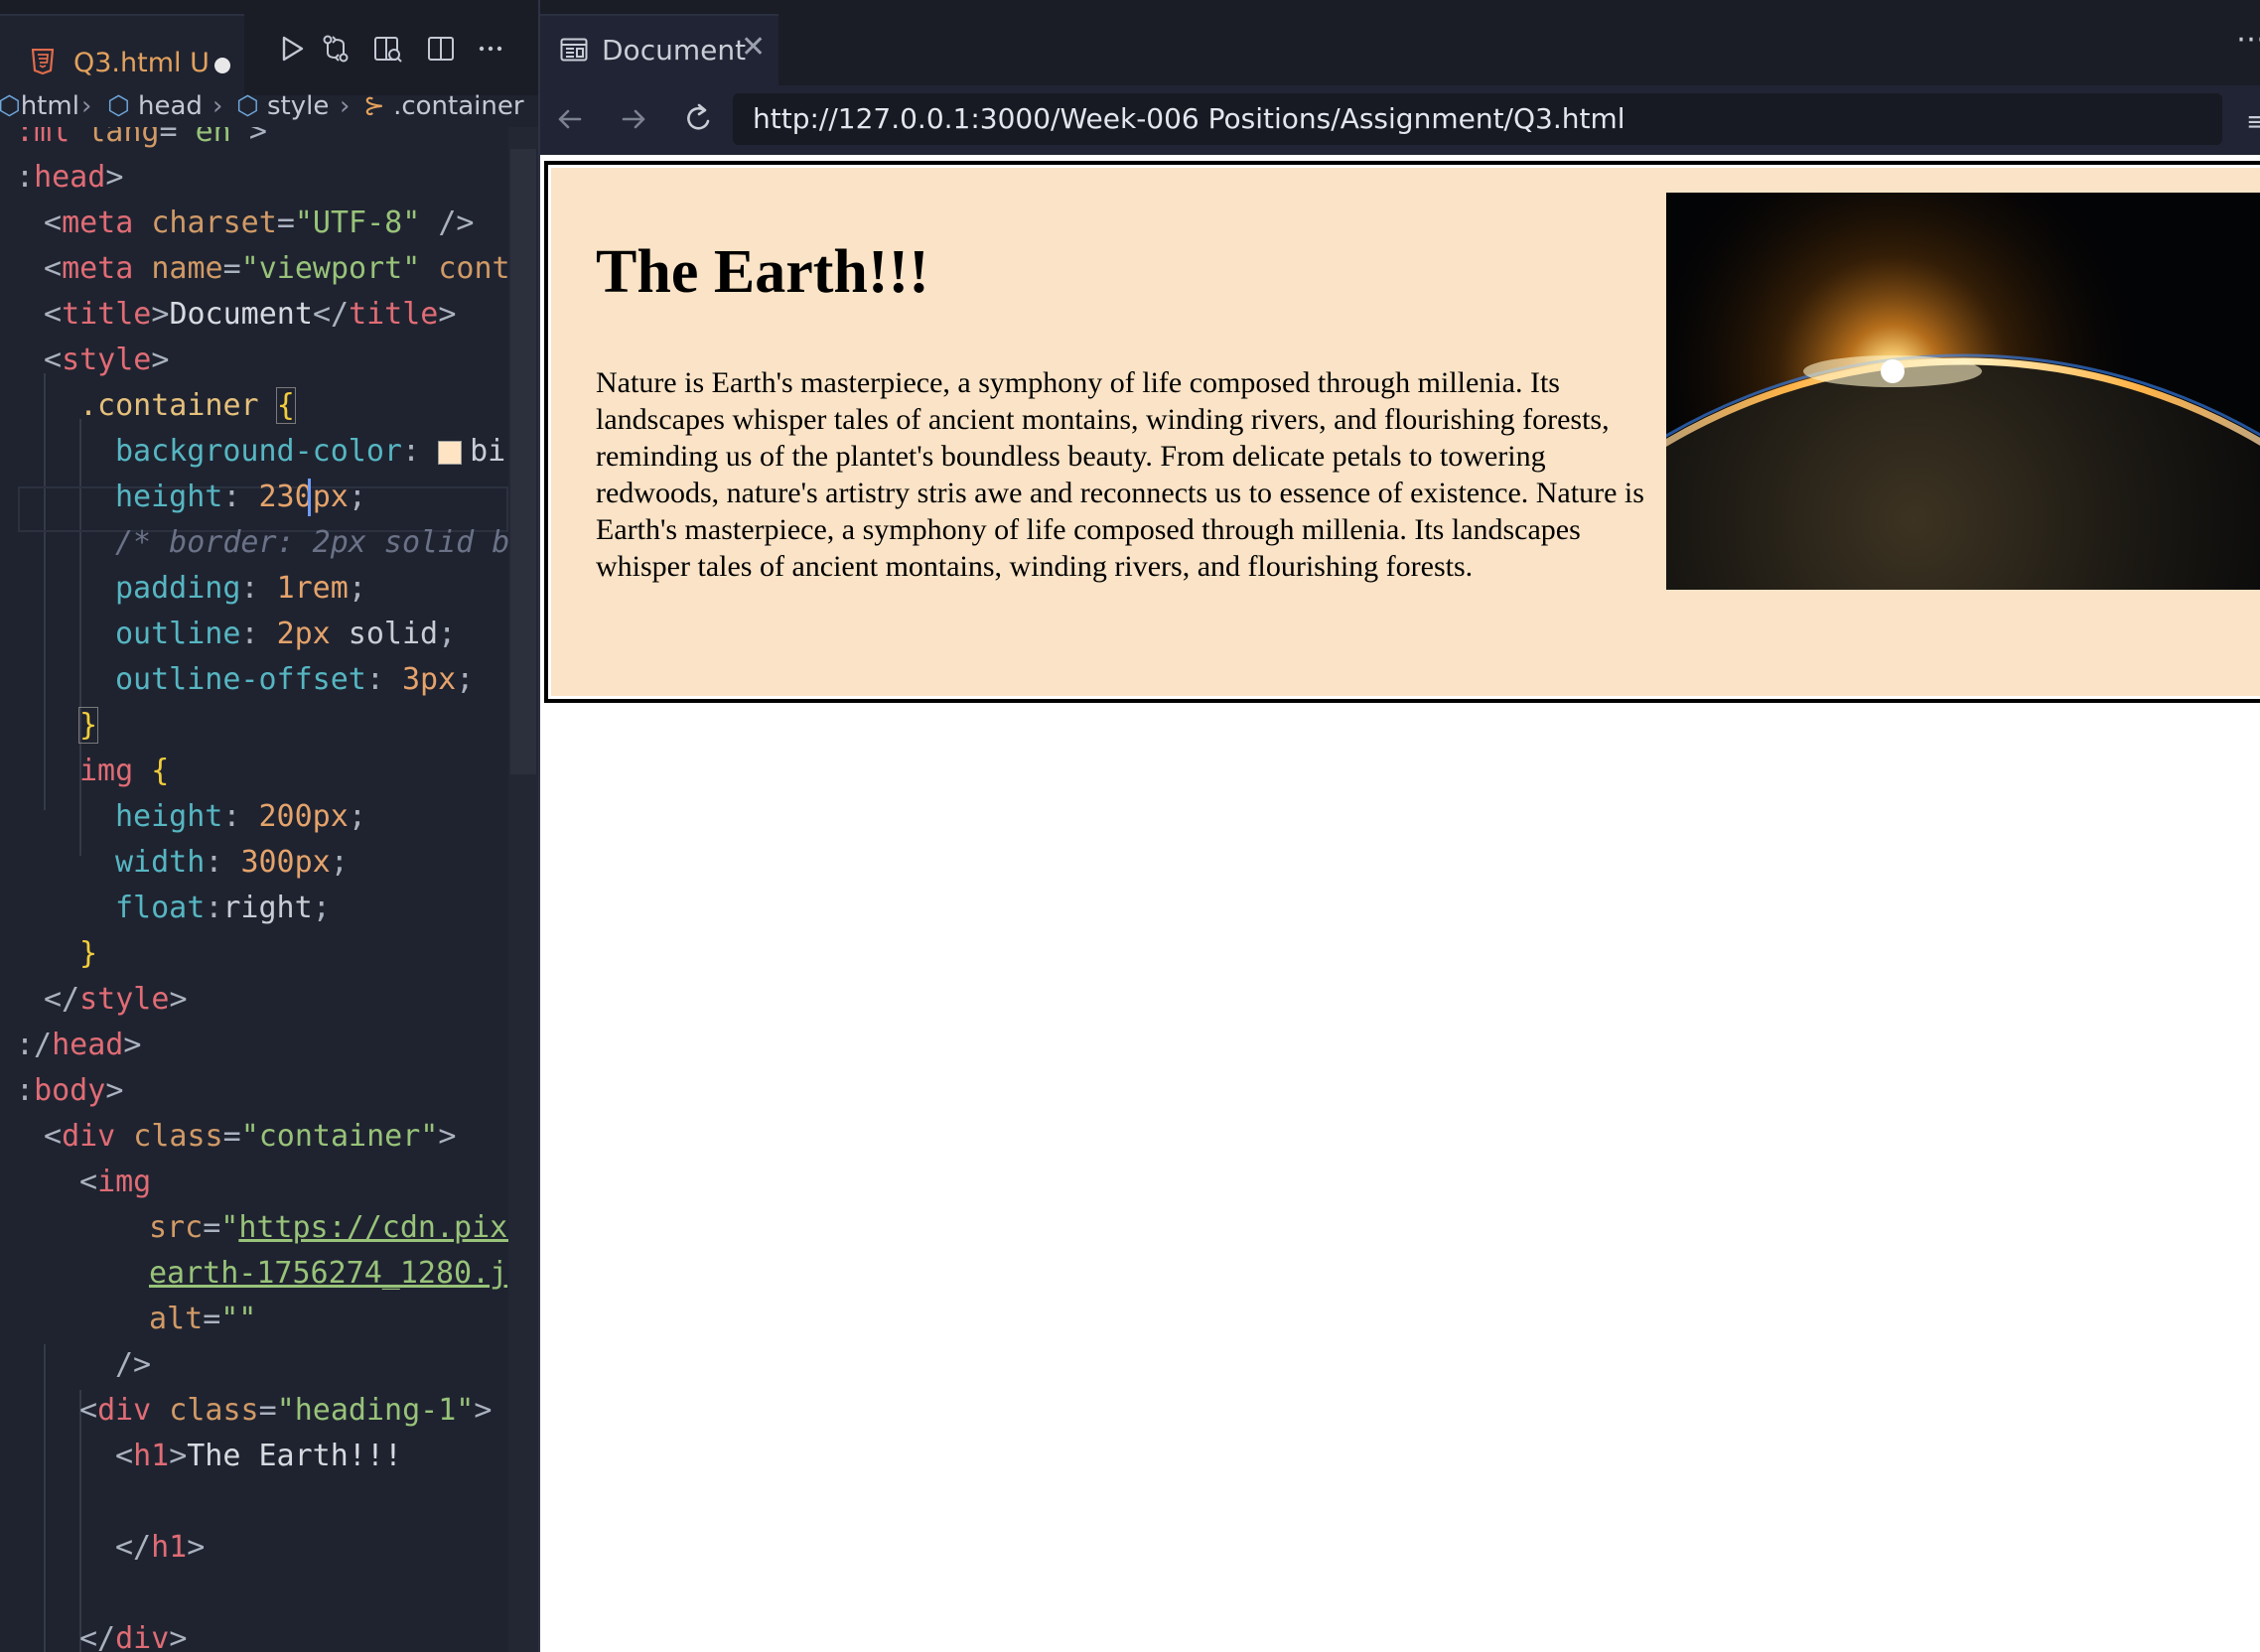  I want to click on code-line: earth-1756274_1280.jpg, so click(329, 1274).